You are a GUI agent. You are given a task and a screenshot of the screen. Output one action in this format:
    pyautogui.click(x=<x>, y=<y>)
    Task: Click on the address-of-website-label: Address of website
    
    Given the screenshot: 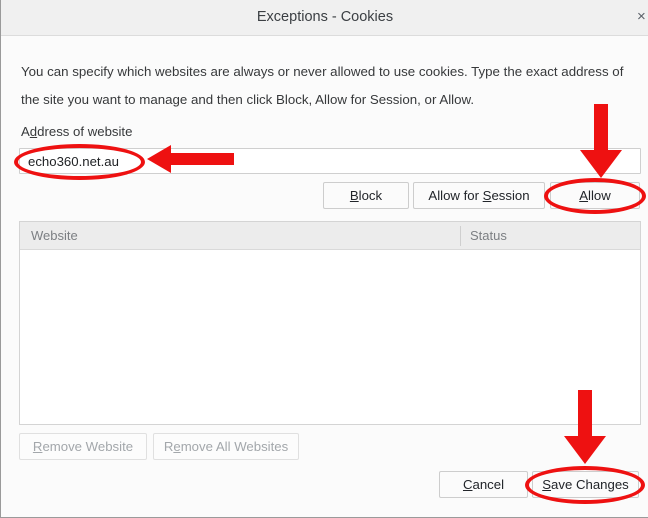 What is the action you would take?
    pyautogui.click(x=76, y=131)
    